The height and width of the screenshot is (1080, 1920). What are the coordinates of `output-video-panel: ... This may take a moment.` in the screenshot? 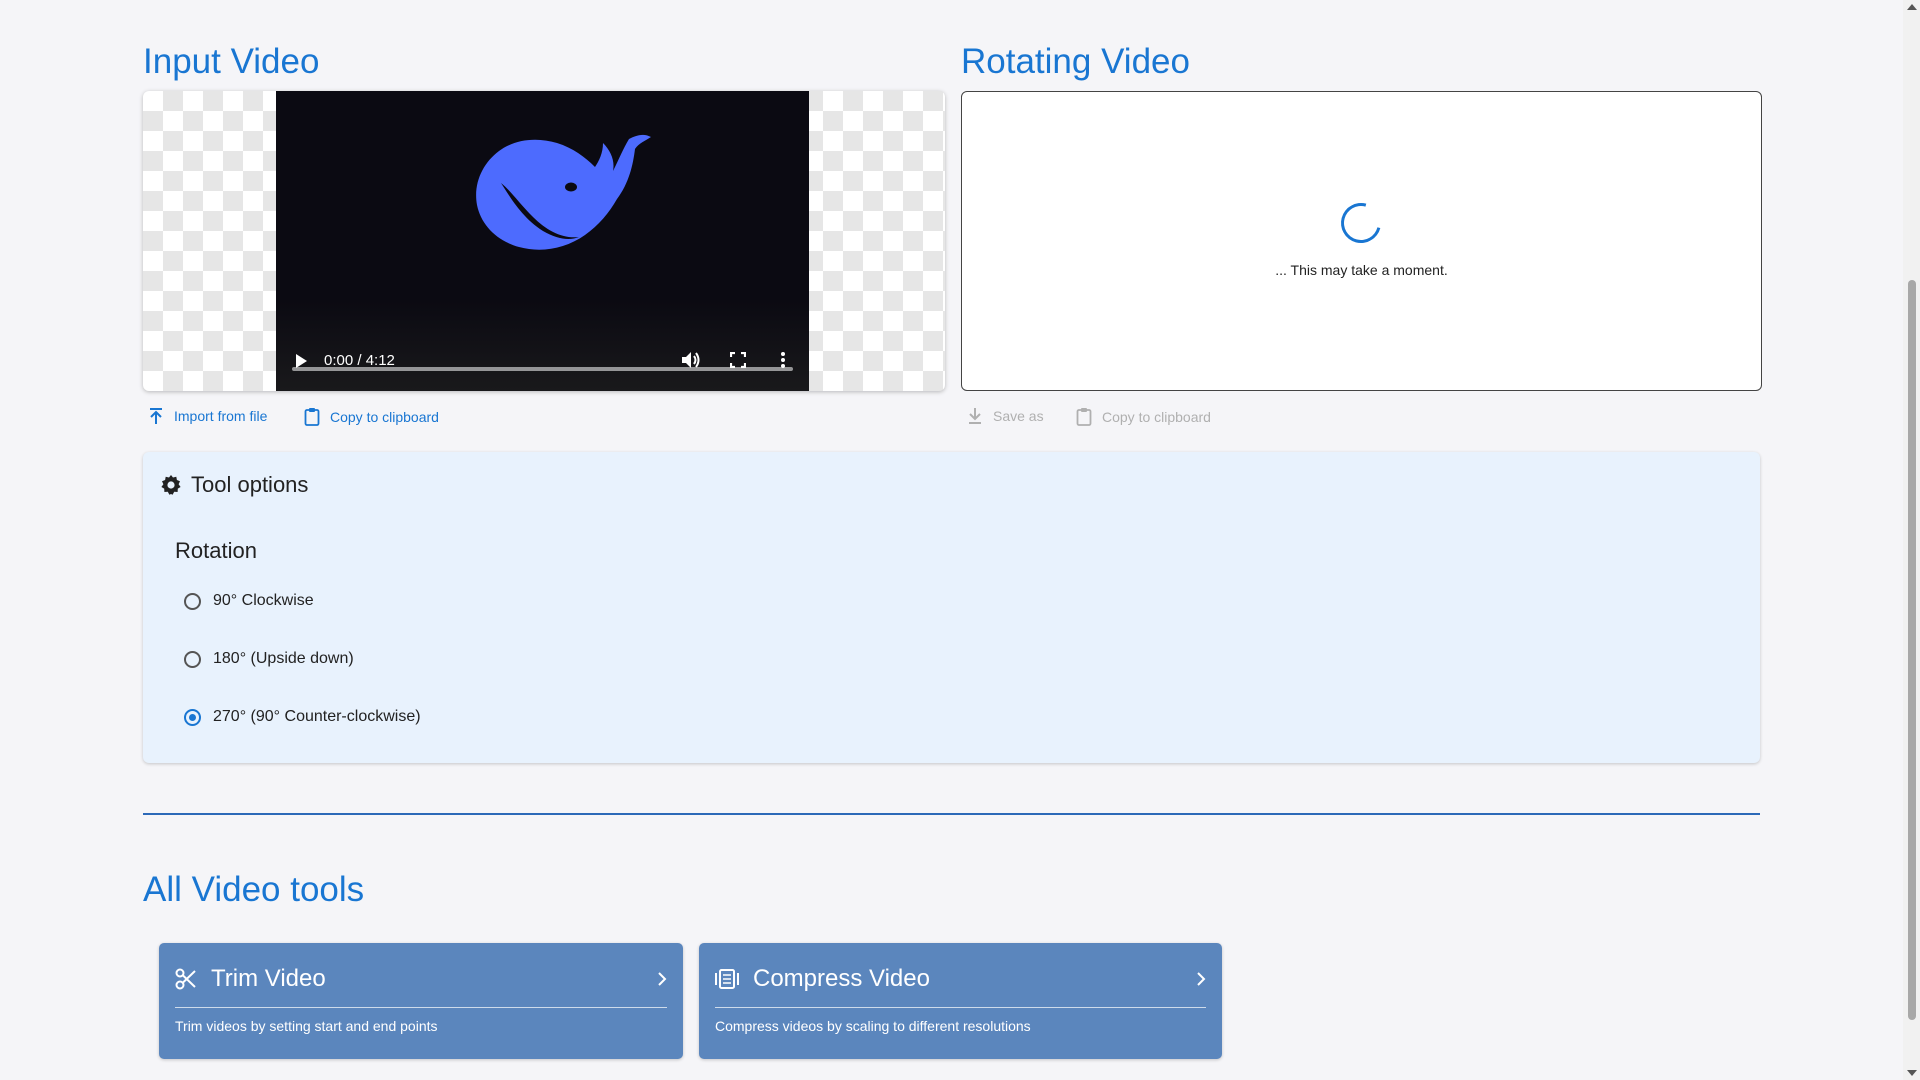 It's located at (1361, 241).